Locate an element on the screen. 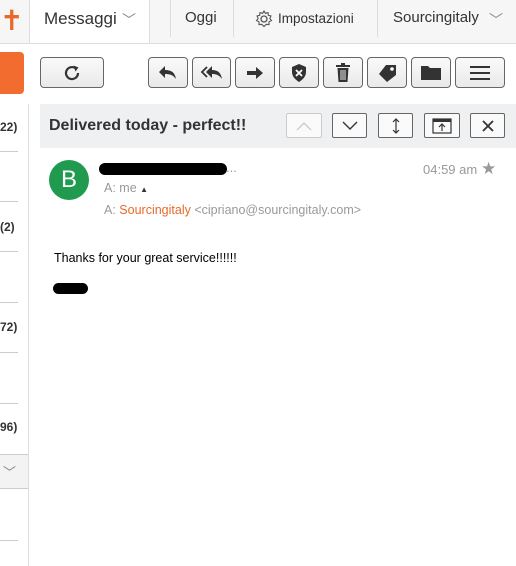 Image resolution: width=516 pixels, height=566 pixels. trash-icon is located at coordinates (343, 72).